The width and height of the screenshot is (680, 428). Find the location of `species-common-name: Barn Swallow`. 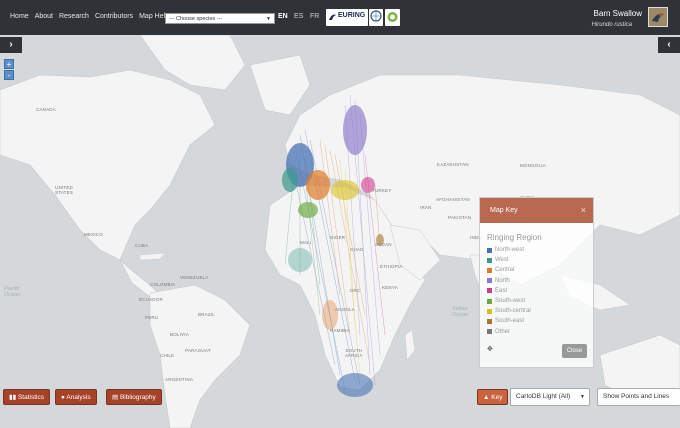

species-common-name: Barn Swallow is located at coordinates (617, 13).